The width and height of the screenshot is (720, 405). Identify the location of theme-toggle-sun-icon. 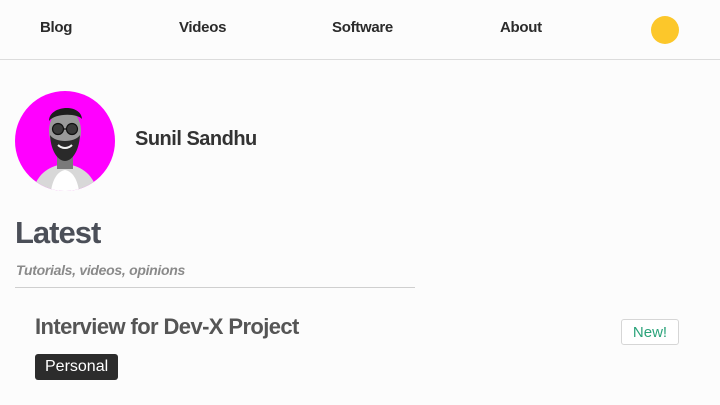
(665, 30).